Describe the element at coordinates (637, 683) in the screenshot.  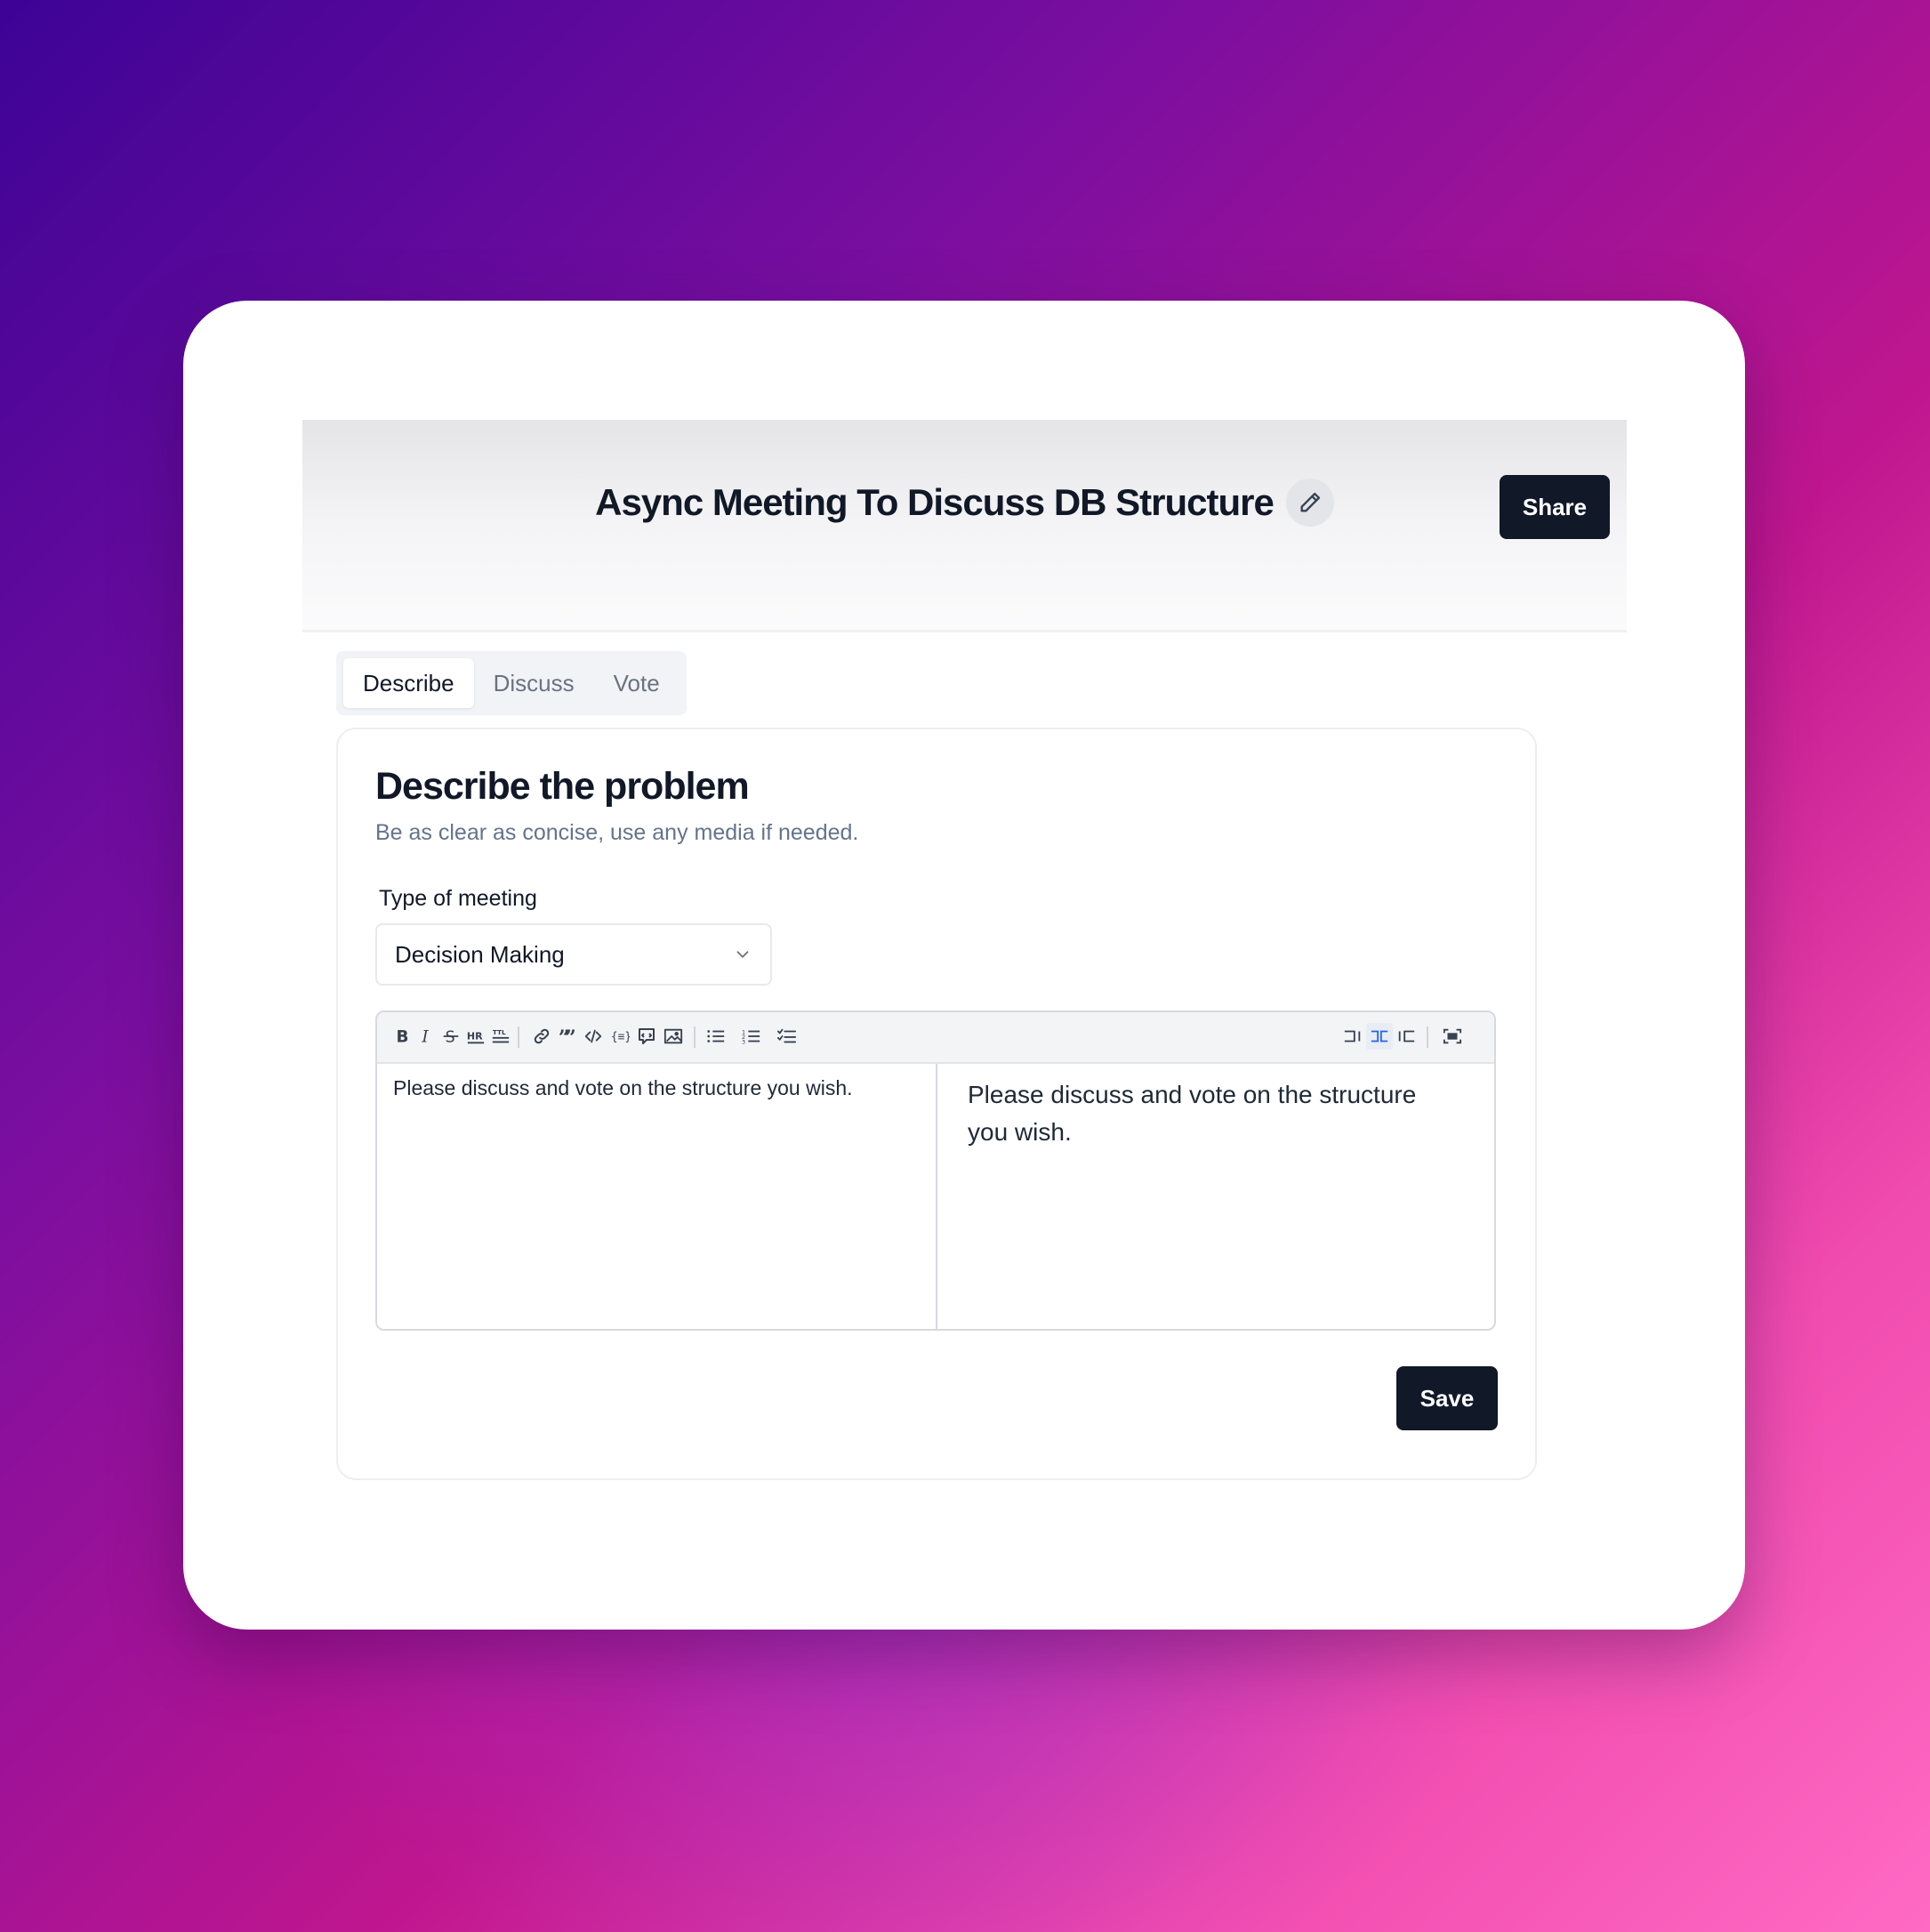
I see `tab-vote: Vote` at that location.